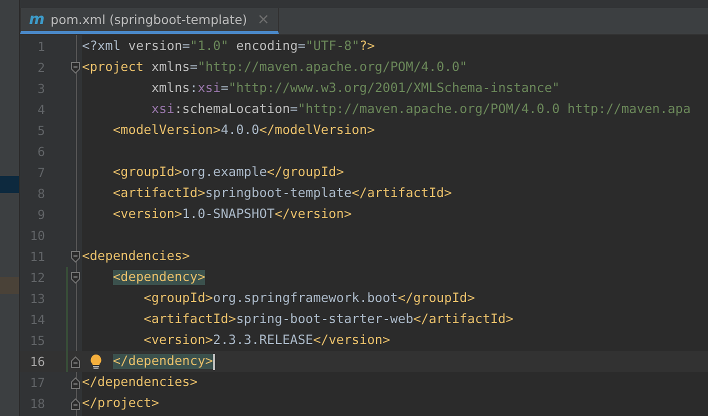 This screenshot has width=708, height=416. What do you see at coordinates (37, 19) in the screenshot?
I see `maven-icon: m` at bounding box center [37, 19].